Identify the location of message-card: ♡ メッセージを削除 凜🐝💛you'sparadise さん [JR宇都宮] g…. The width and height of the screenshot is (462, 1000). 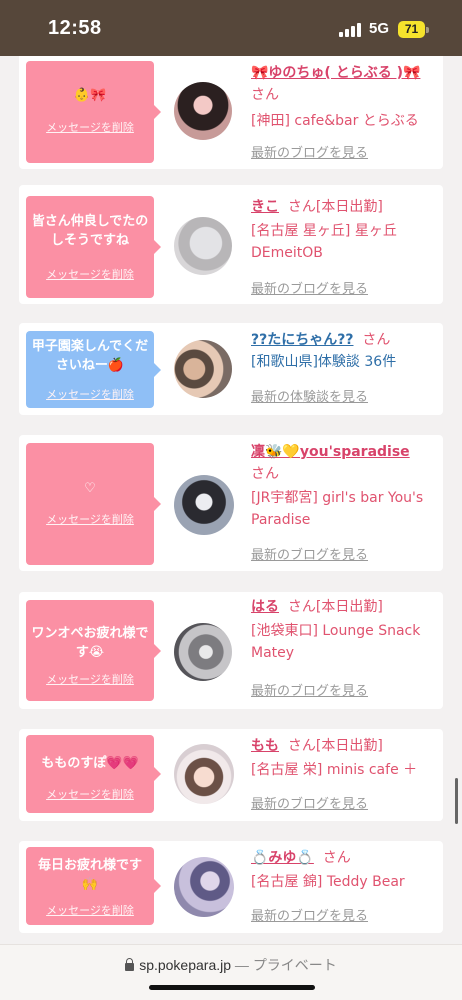
(231, 503).